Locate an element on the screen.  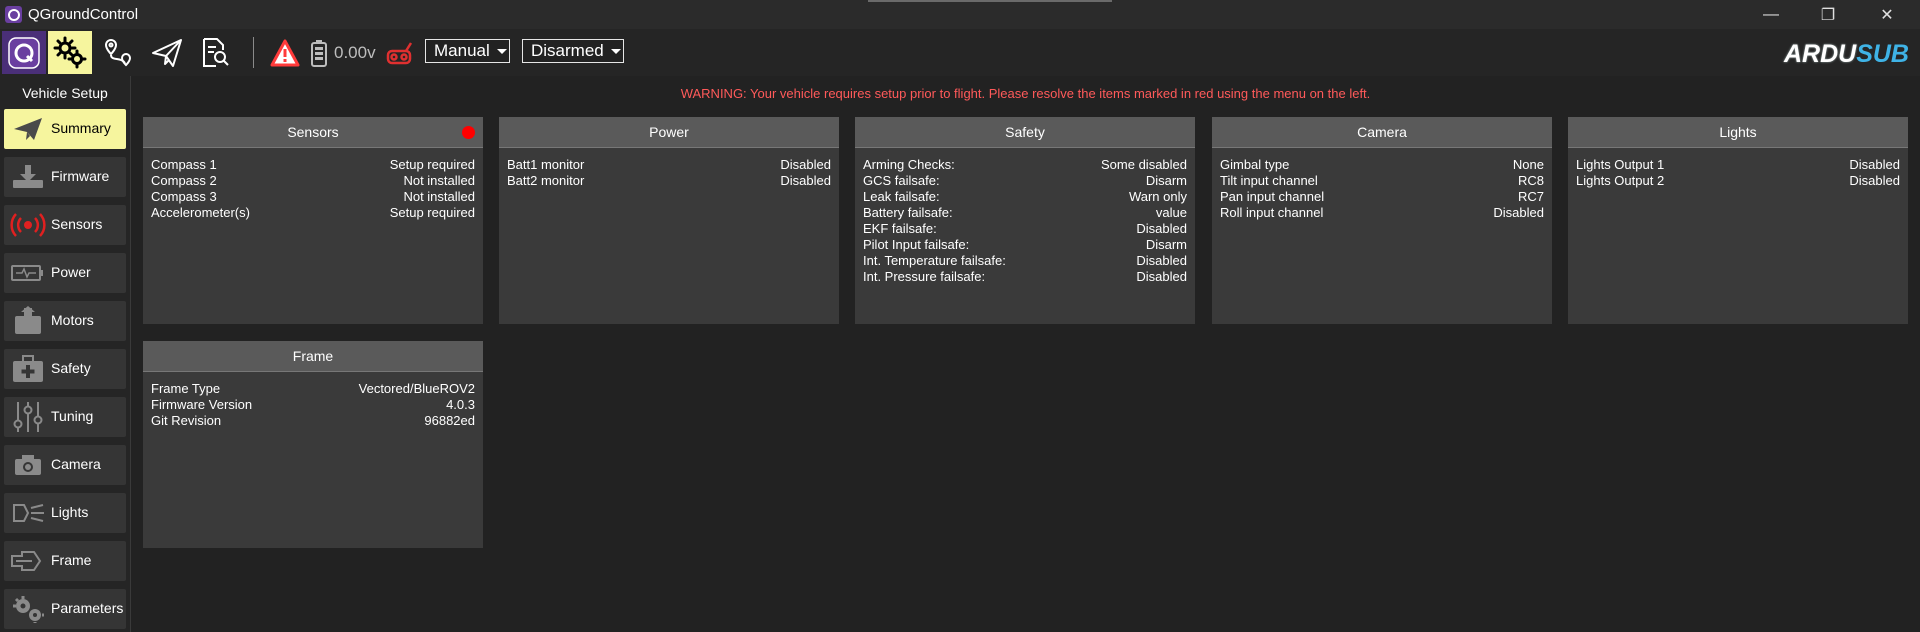
lights-icon is located at coordinates (28, 513).